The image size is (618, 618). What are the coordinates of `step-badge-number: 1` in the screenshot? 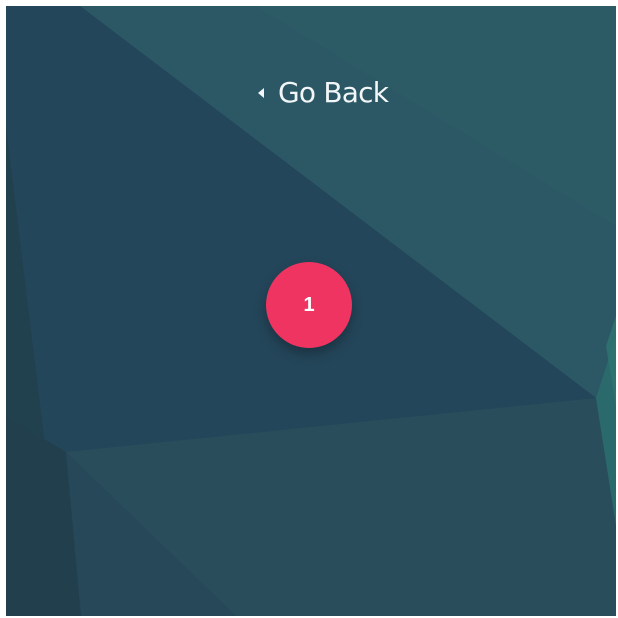 It's located at (309, 304).